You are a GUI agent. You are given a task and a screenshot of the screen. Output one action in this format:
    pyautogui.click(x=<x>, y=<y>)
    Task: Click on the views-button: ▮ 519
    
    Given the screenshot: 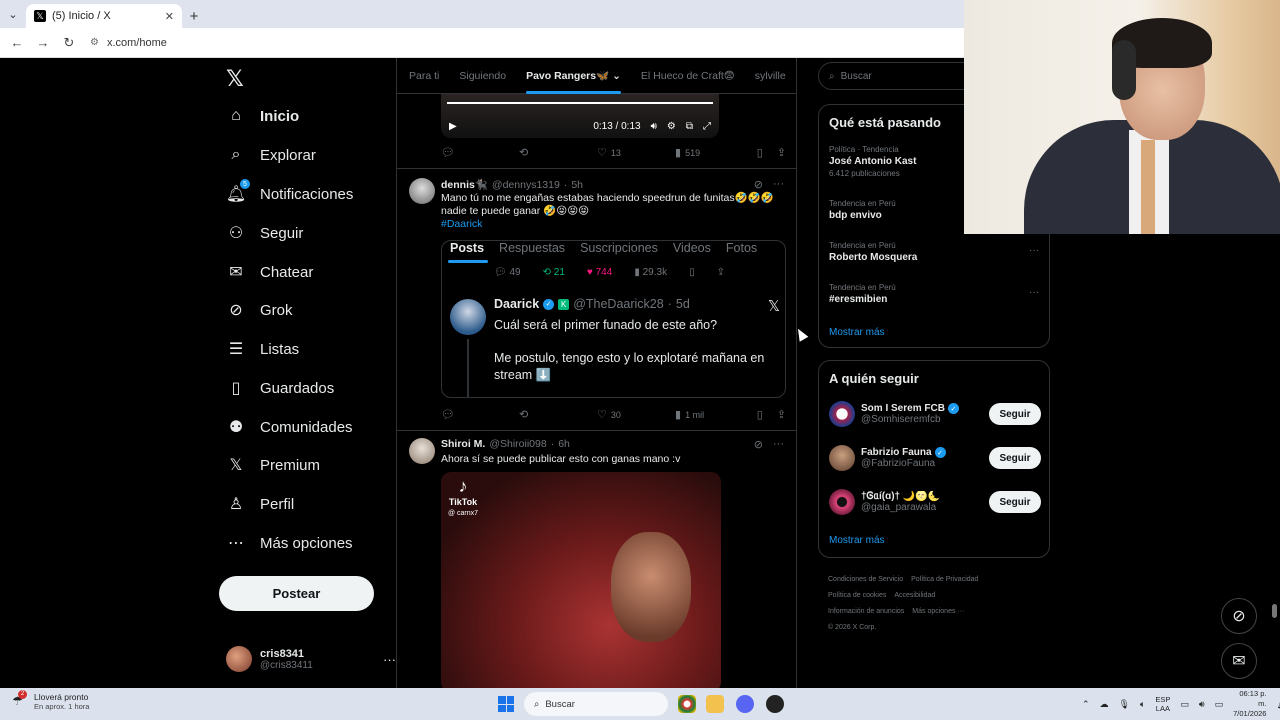 What is the action you would take?
    pyautogui.click(x=714, y=152)
    